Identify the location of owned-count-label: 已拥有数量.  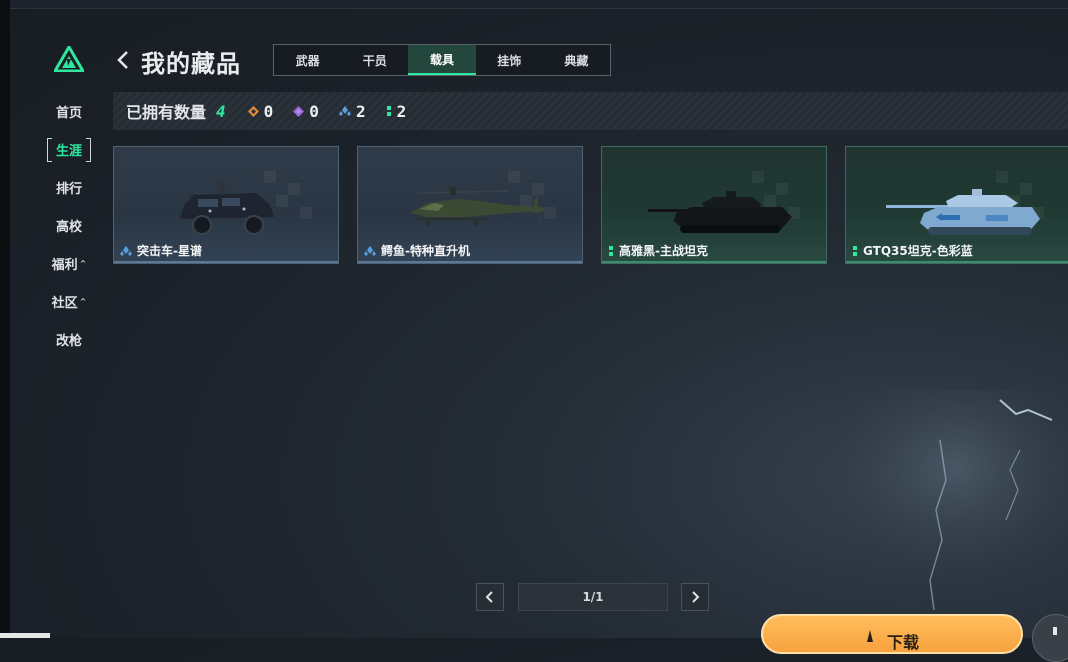
(166, 112).